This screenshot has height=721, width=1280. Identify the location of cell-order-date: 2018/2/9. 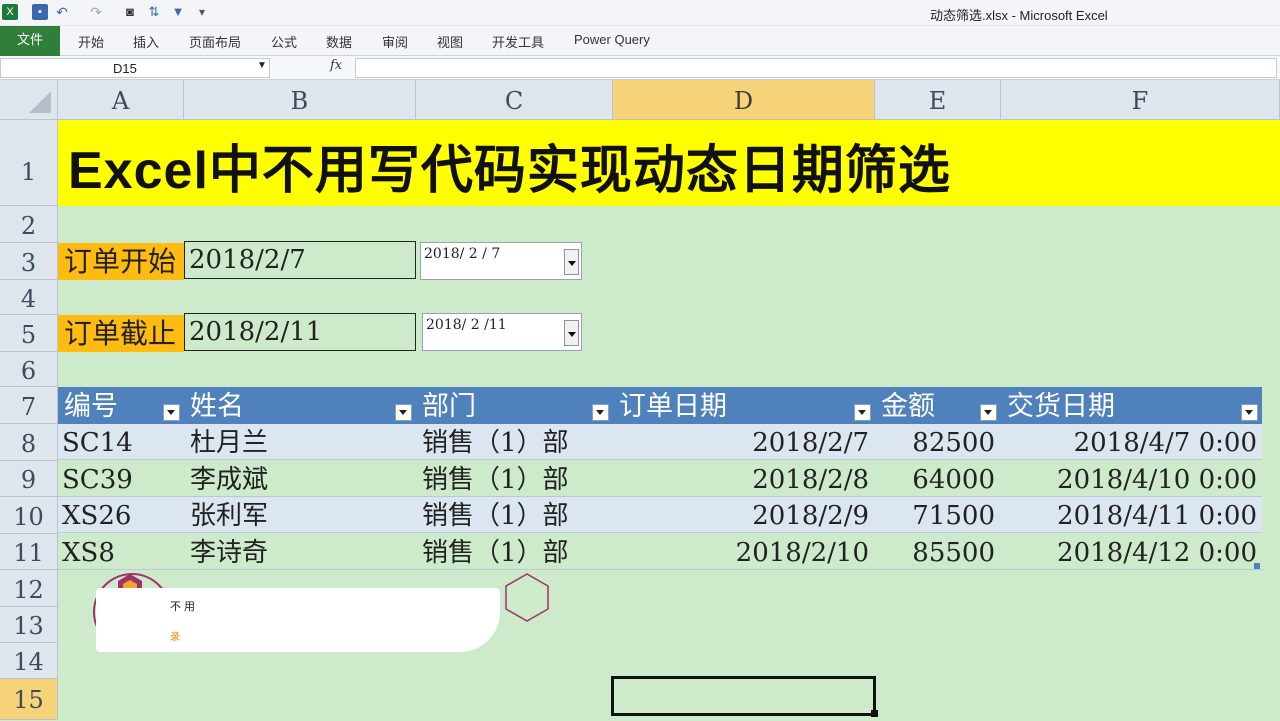
(741, 515).